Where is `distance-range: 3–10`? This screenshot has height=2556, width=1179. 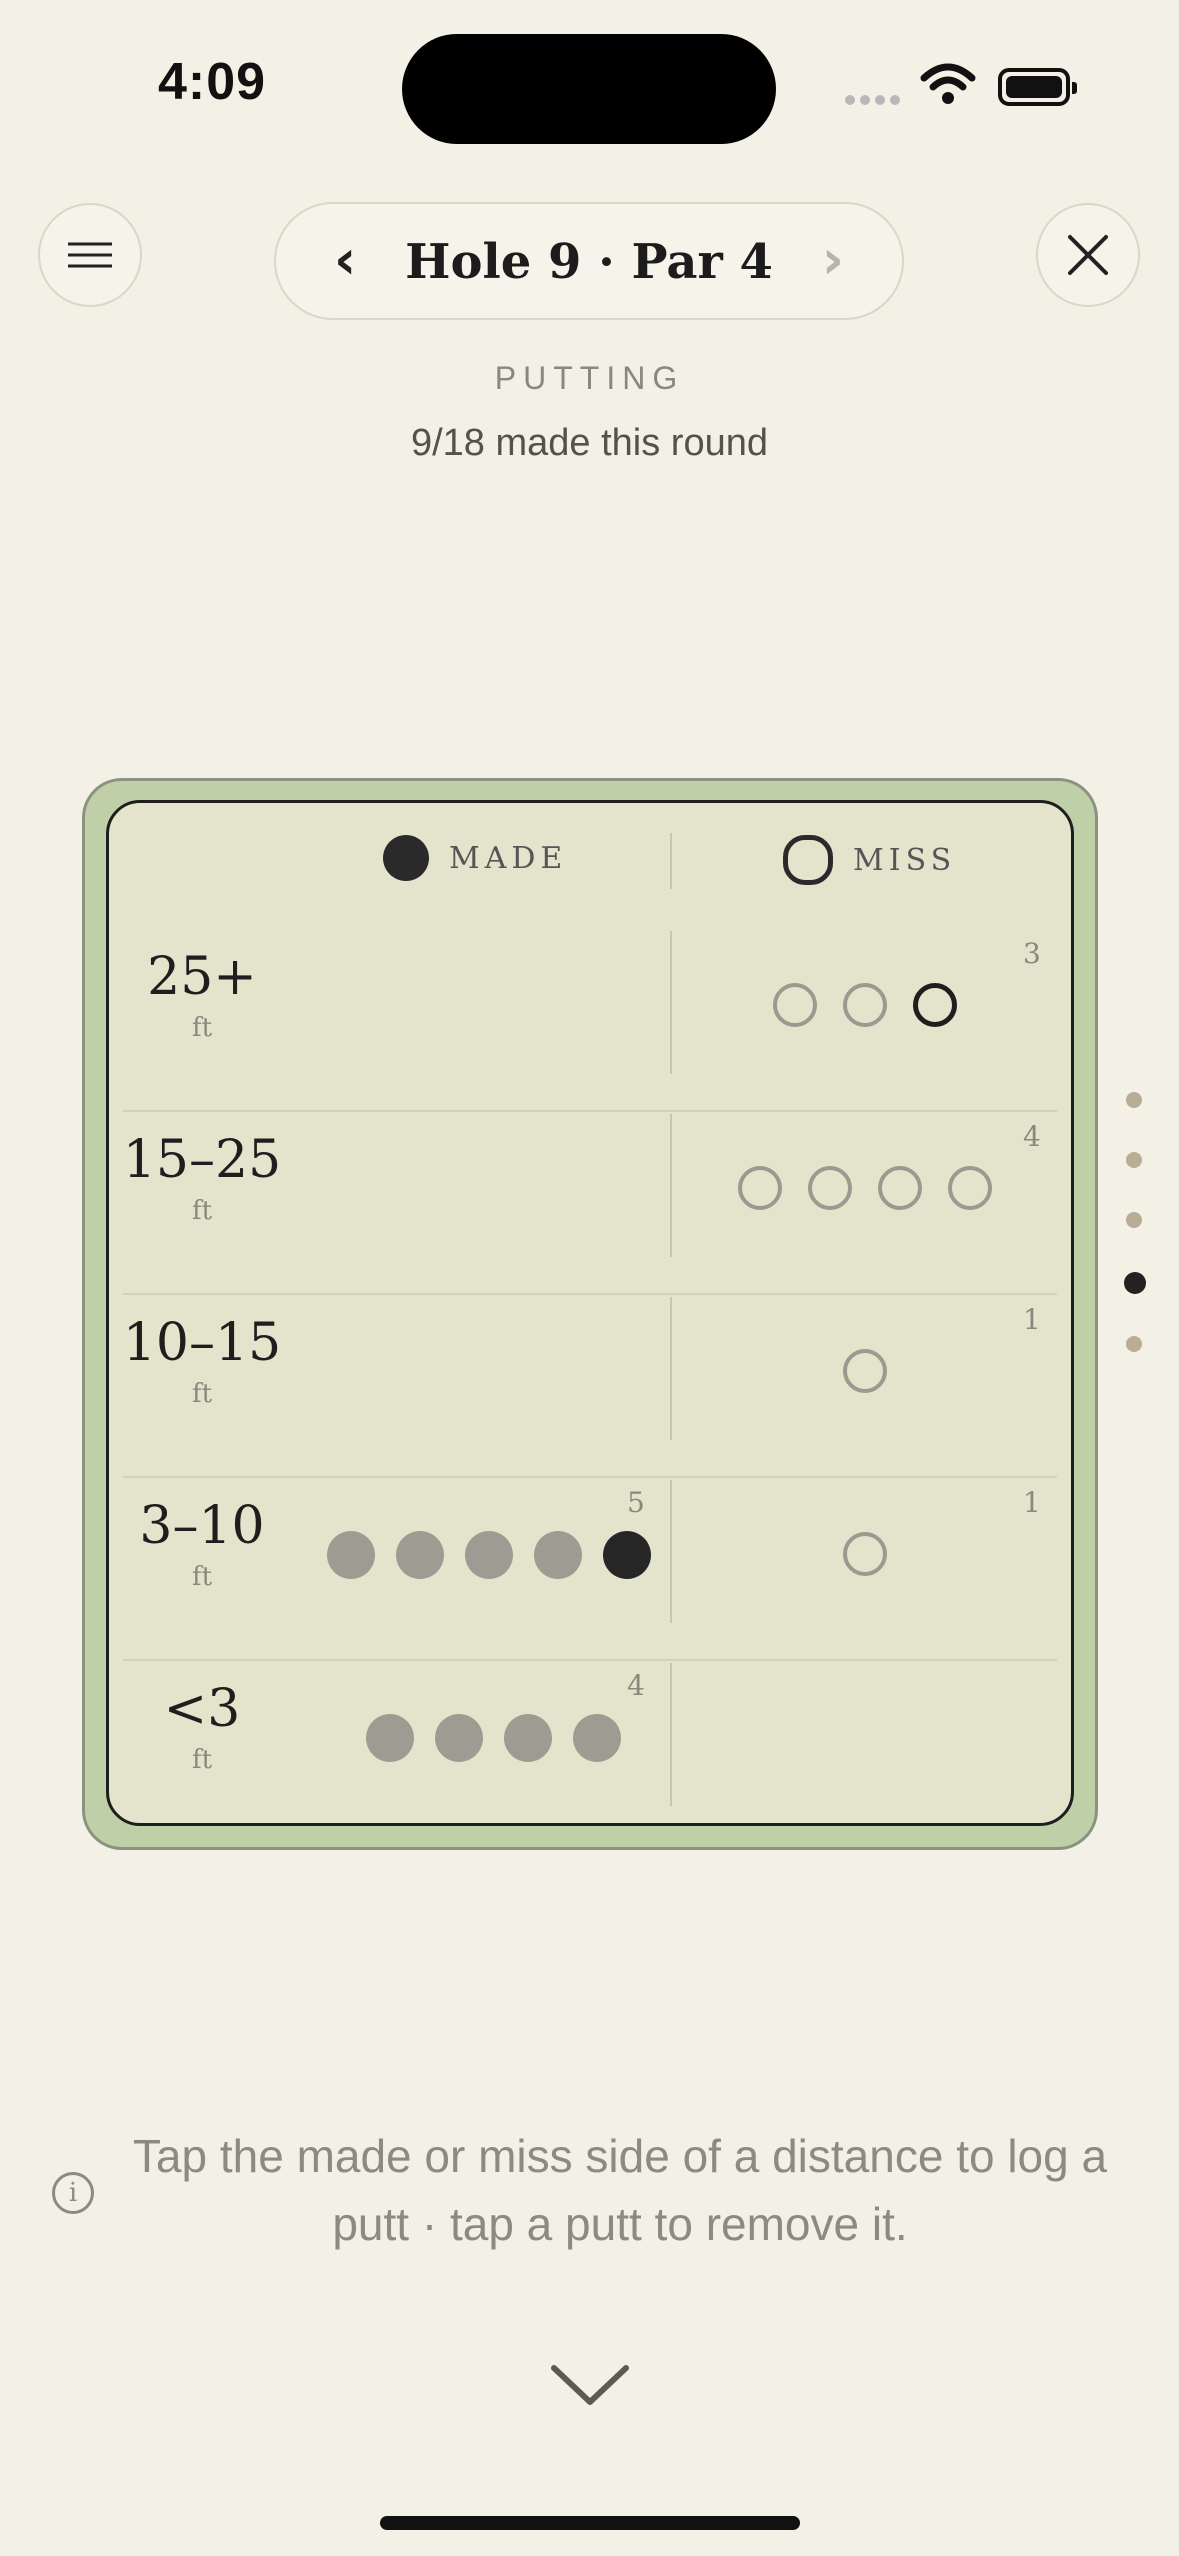 distance-range: 3–10 is located at coordinates (202, 1526).